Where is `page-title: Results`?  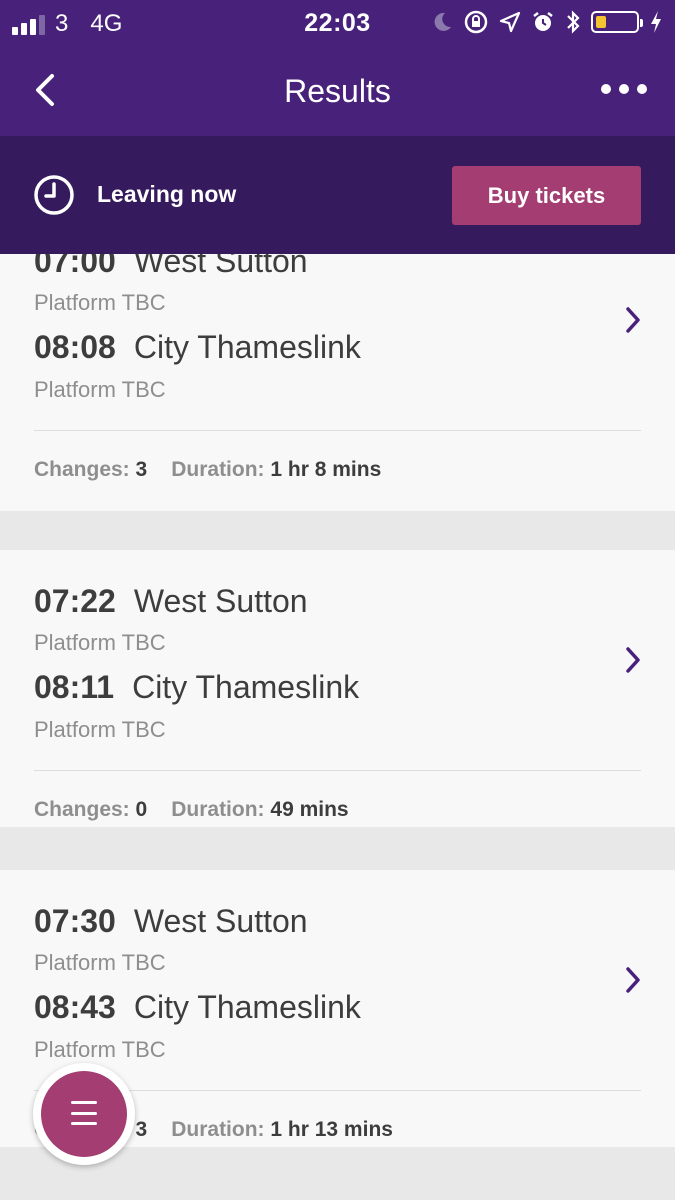 page-title: Results is located at coordinates (337, 91).